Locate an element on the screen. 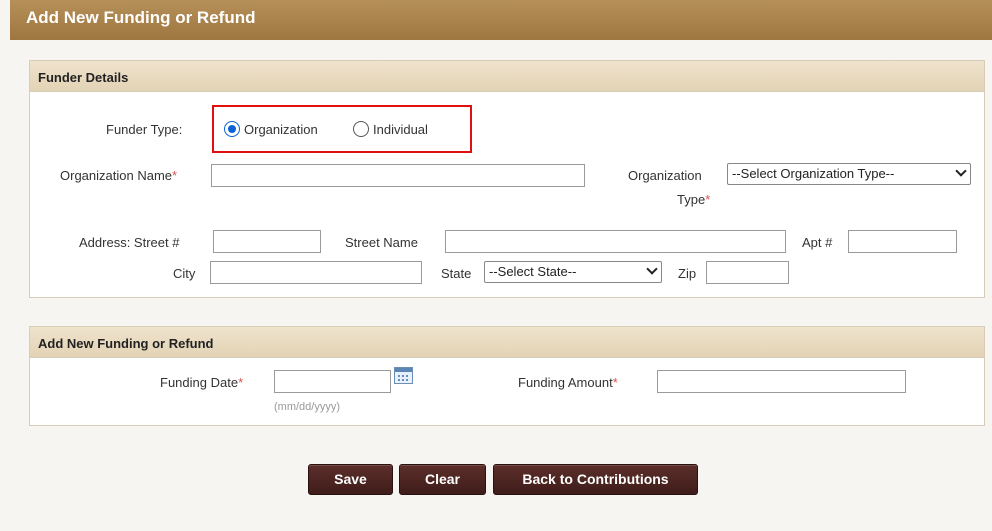  funding-amount-label-text: Funding Amount is located at coordinates (565, 382).